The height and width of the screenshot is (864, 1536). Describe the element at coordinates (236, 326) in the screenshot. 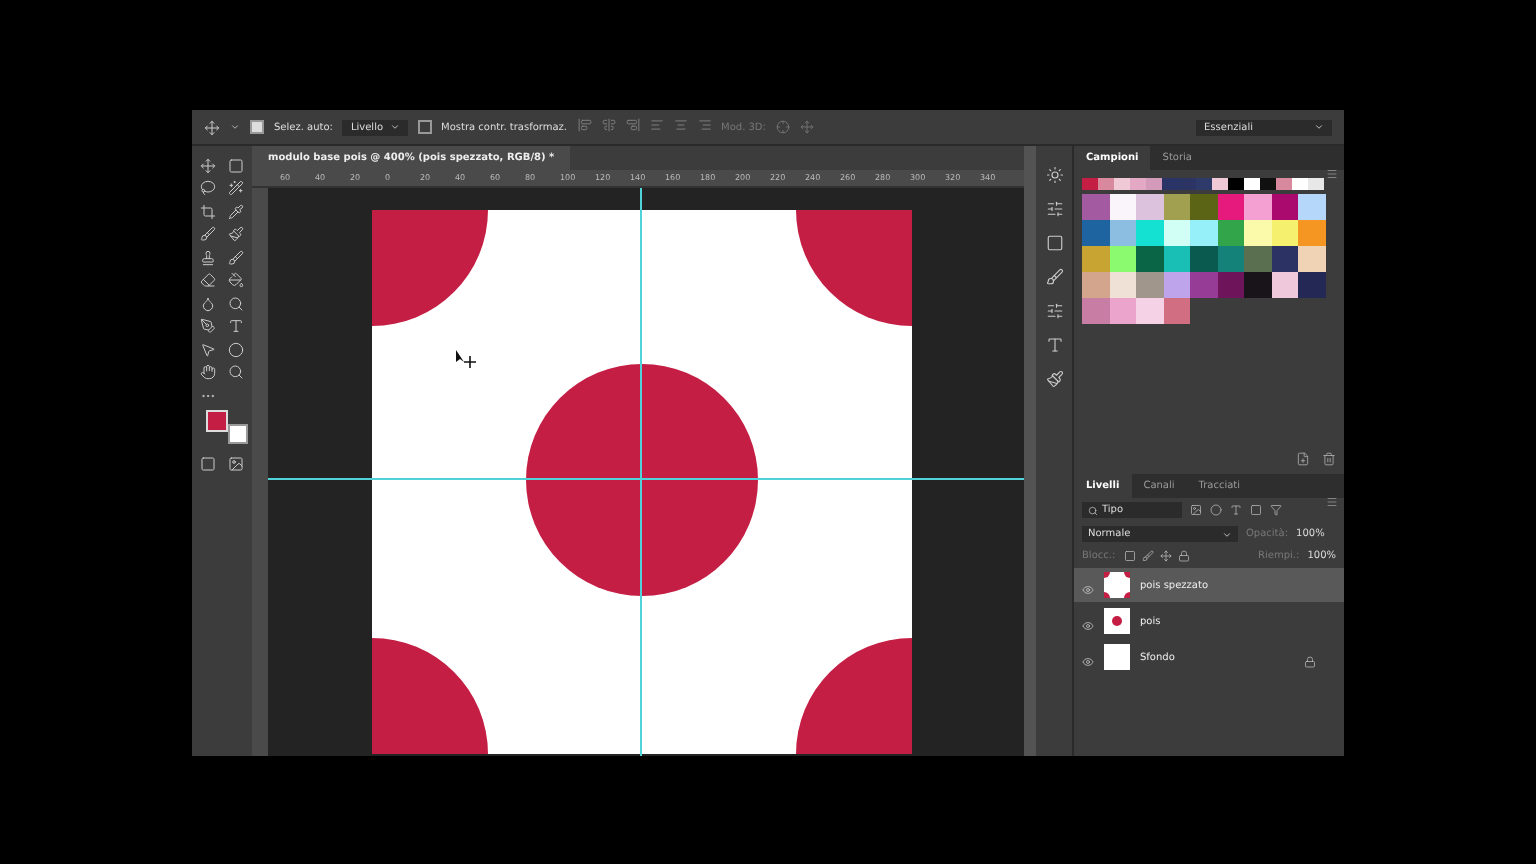

I see `text-tool-icon` at that location.